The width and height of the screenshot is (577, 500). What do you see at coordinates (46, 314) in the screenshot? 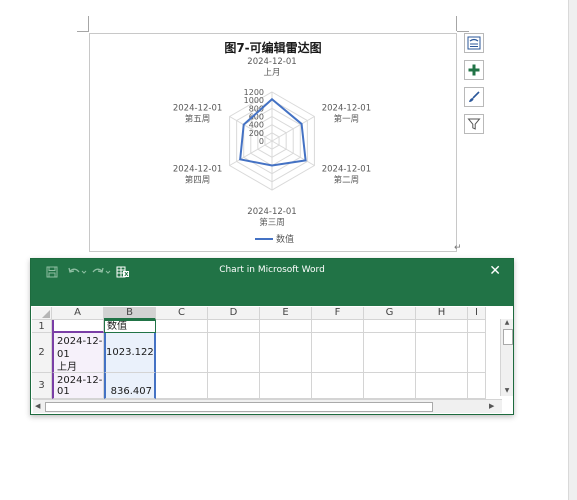
I see `corner-triangle-icon` at bounding box center [46, 314].